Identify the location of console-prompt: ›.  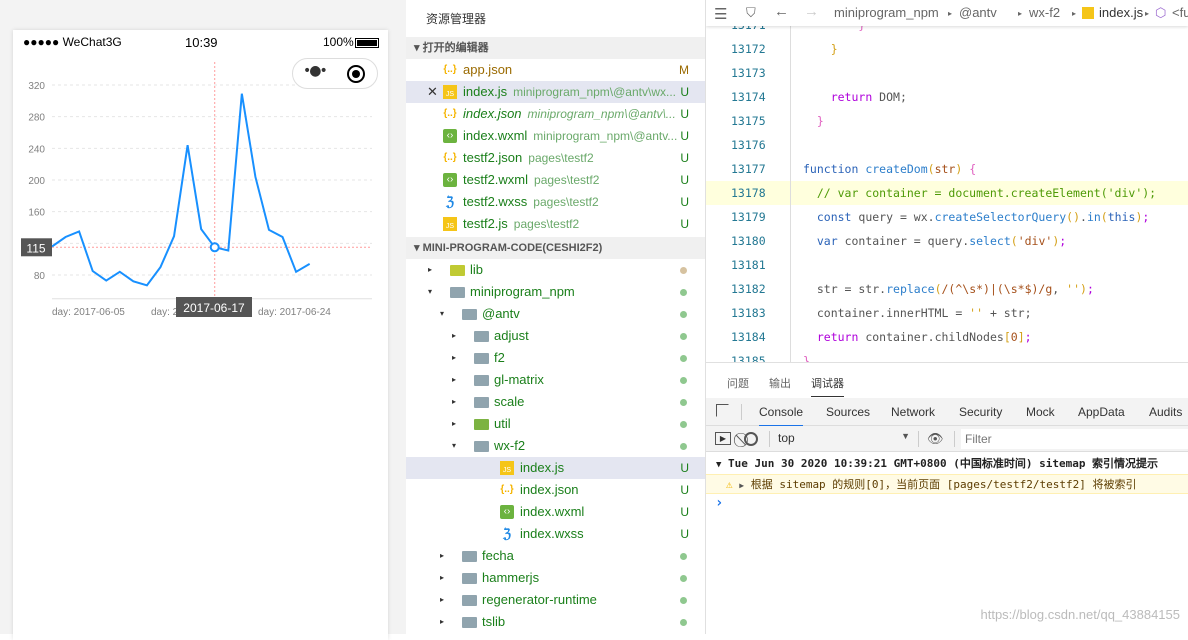
(947, 503).